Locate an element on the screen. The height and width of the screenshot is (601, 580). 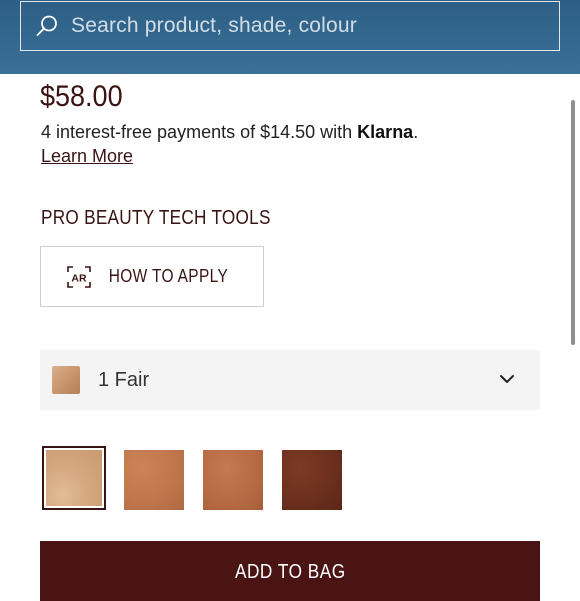
add-to-bag-label: ADD TO BAG is located at coordinates (290, 572).